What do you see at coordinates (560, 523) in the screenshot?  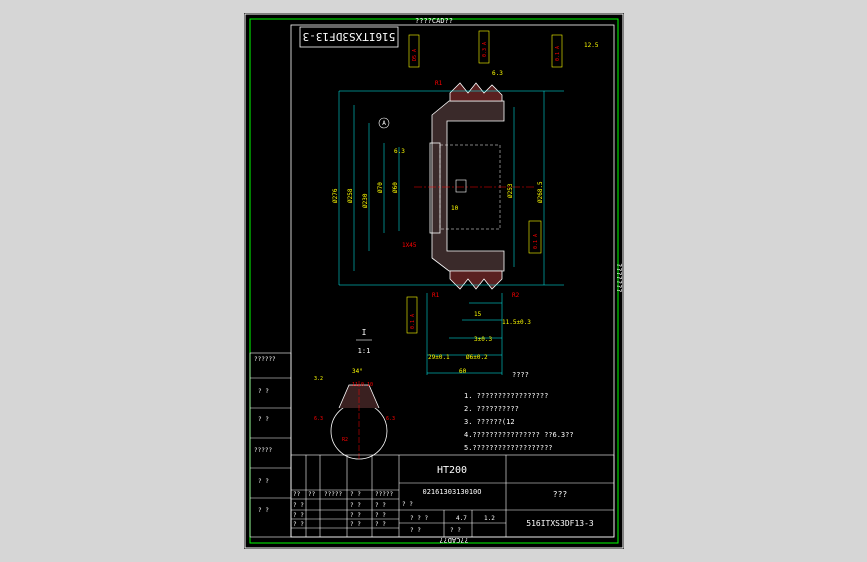 I see `tb-code: 516ITXS3DF13-3` at bounding box center [560, 523].